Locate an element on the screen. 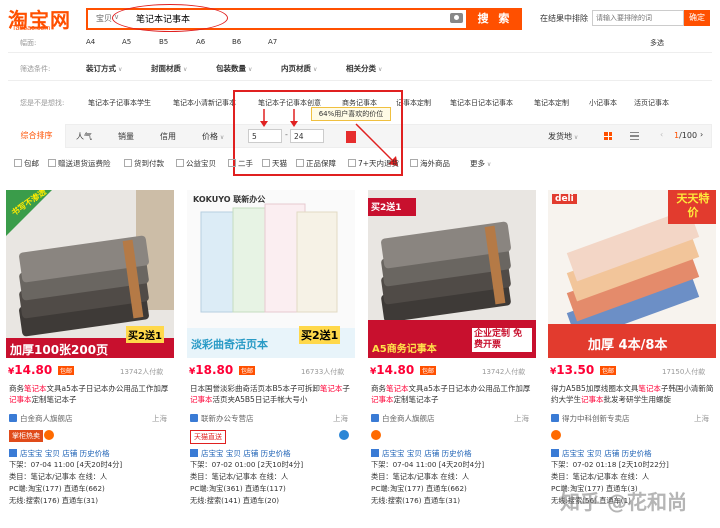 This screenshot has height=528, width=720. more-options: 更多 ∨ is located at coordinates (480, 163).